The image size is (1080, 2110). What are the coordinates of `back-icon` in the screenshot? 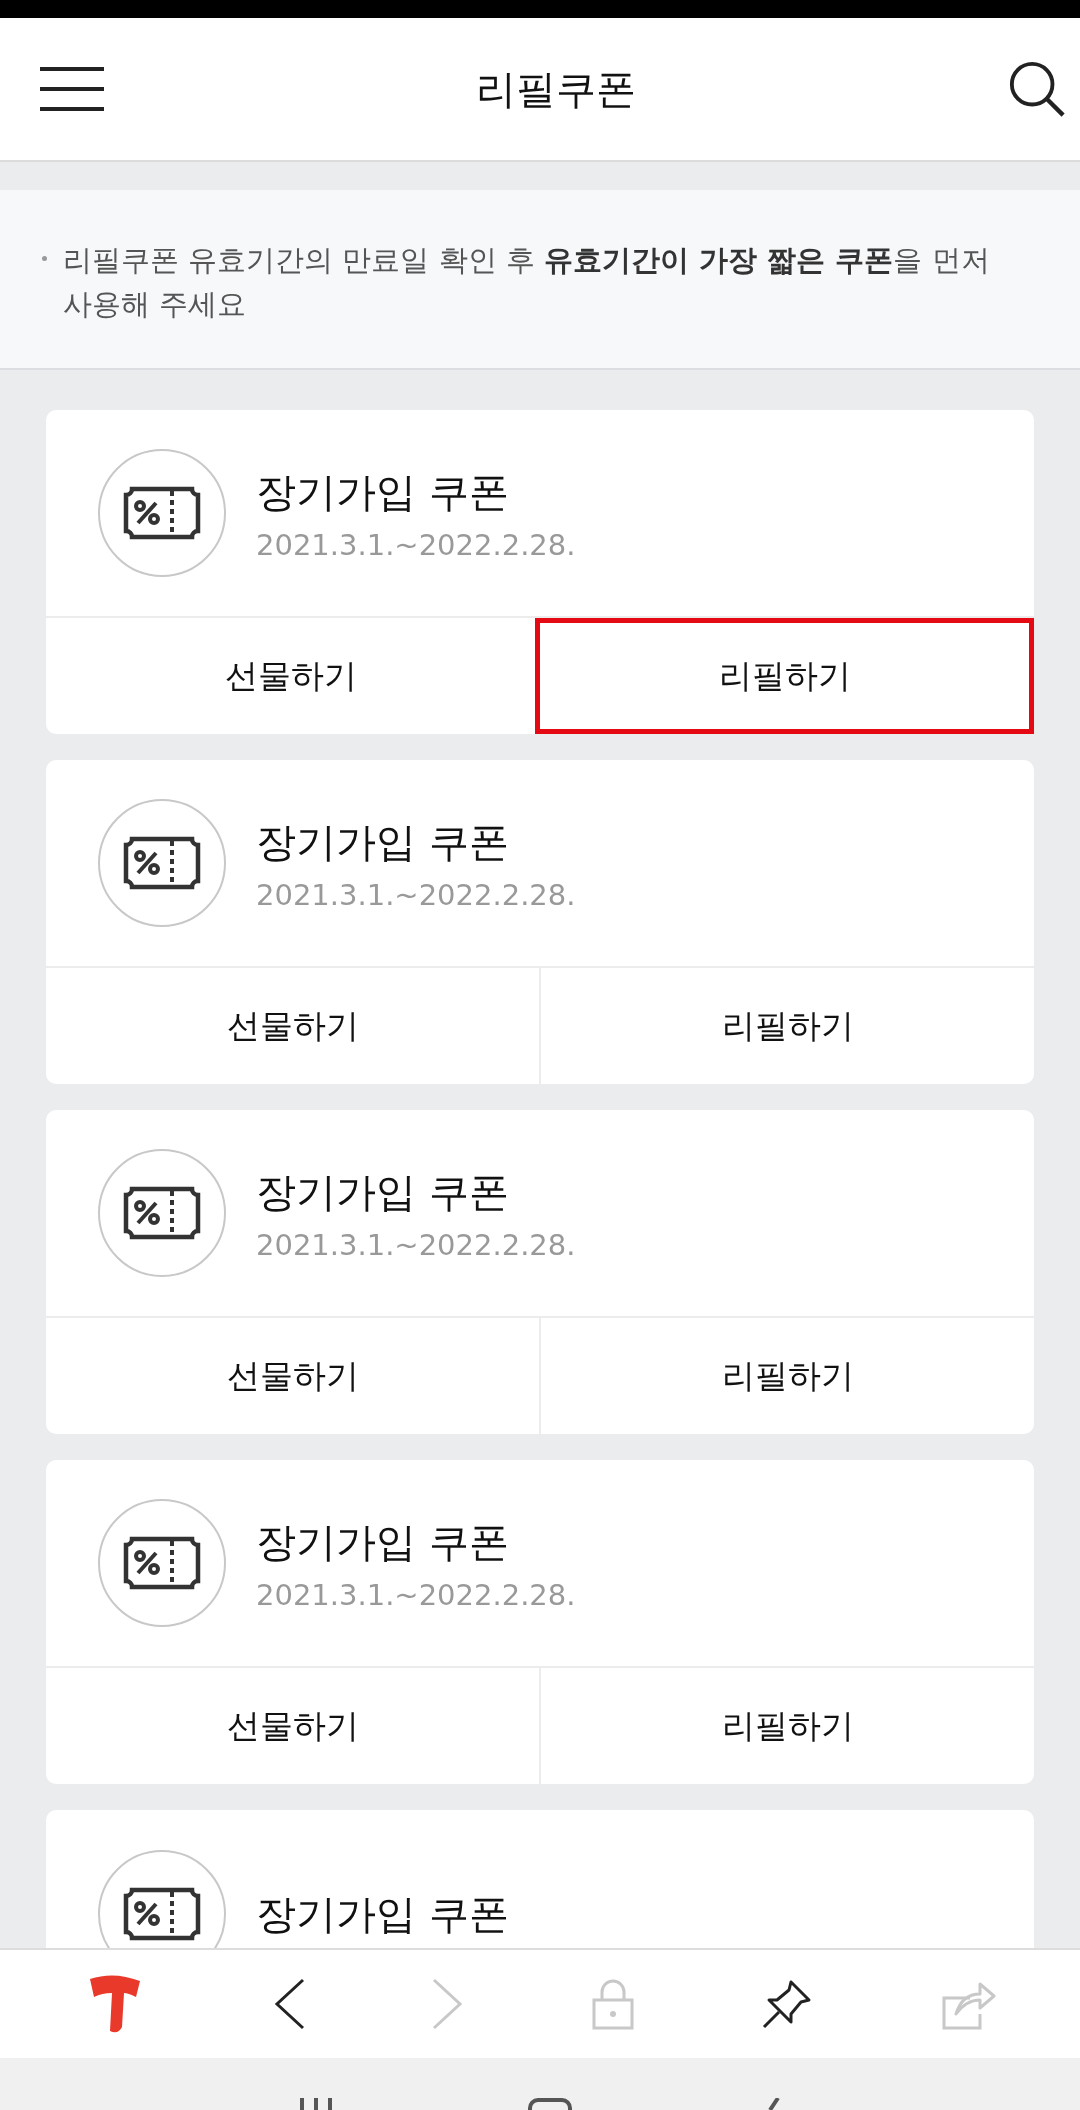 It's located at (289, 2004).